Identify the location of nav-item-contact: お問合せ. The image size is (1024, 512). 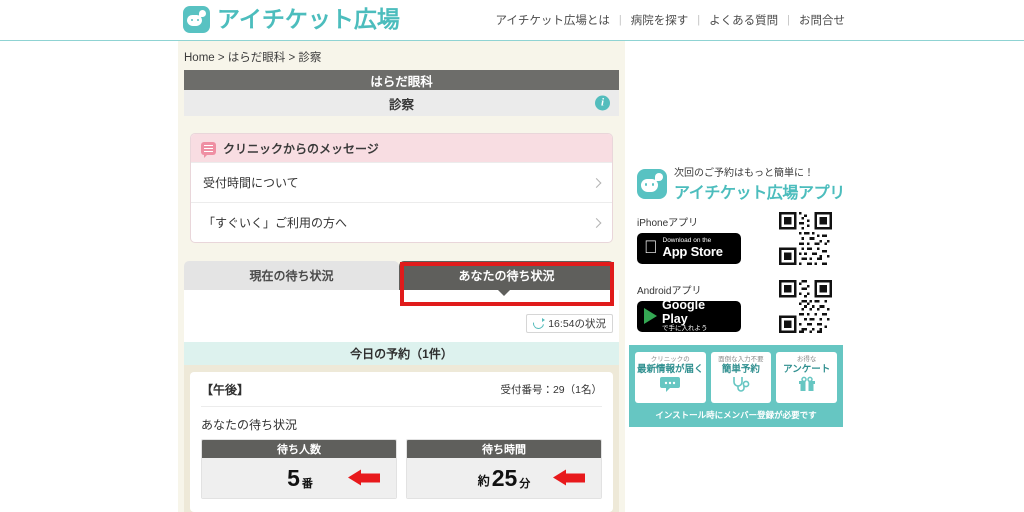
(822, 20).